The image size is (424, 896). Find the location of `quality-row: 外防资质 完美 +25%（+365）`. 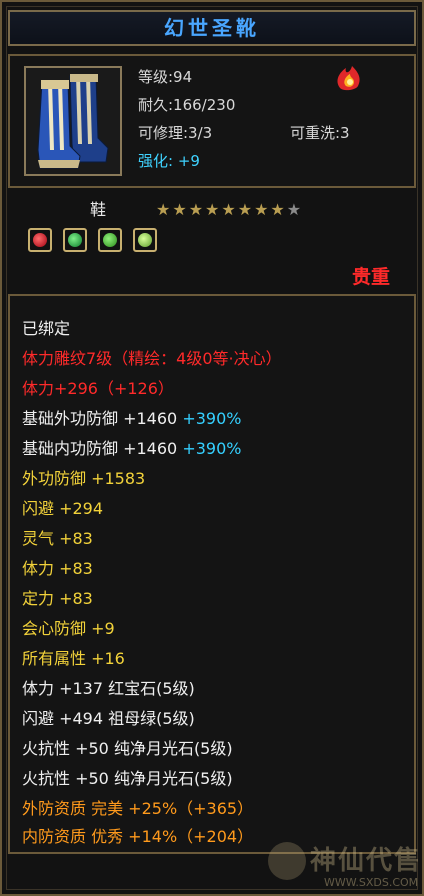

quality-row: 外防资质 完美 +25%（+365） is located at coordinates (138, 808).